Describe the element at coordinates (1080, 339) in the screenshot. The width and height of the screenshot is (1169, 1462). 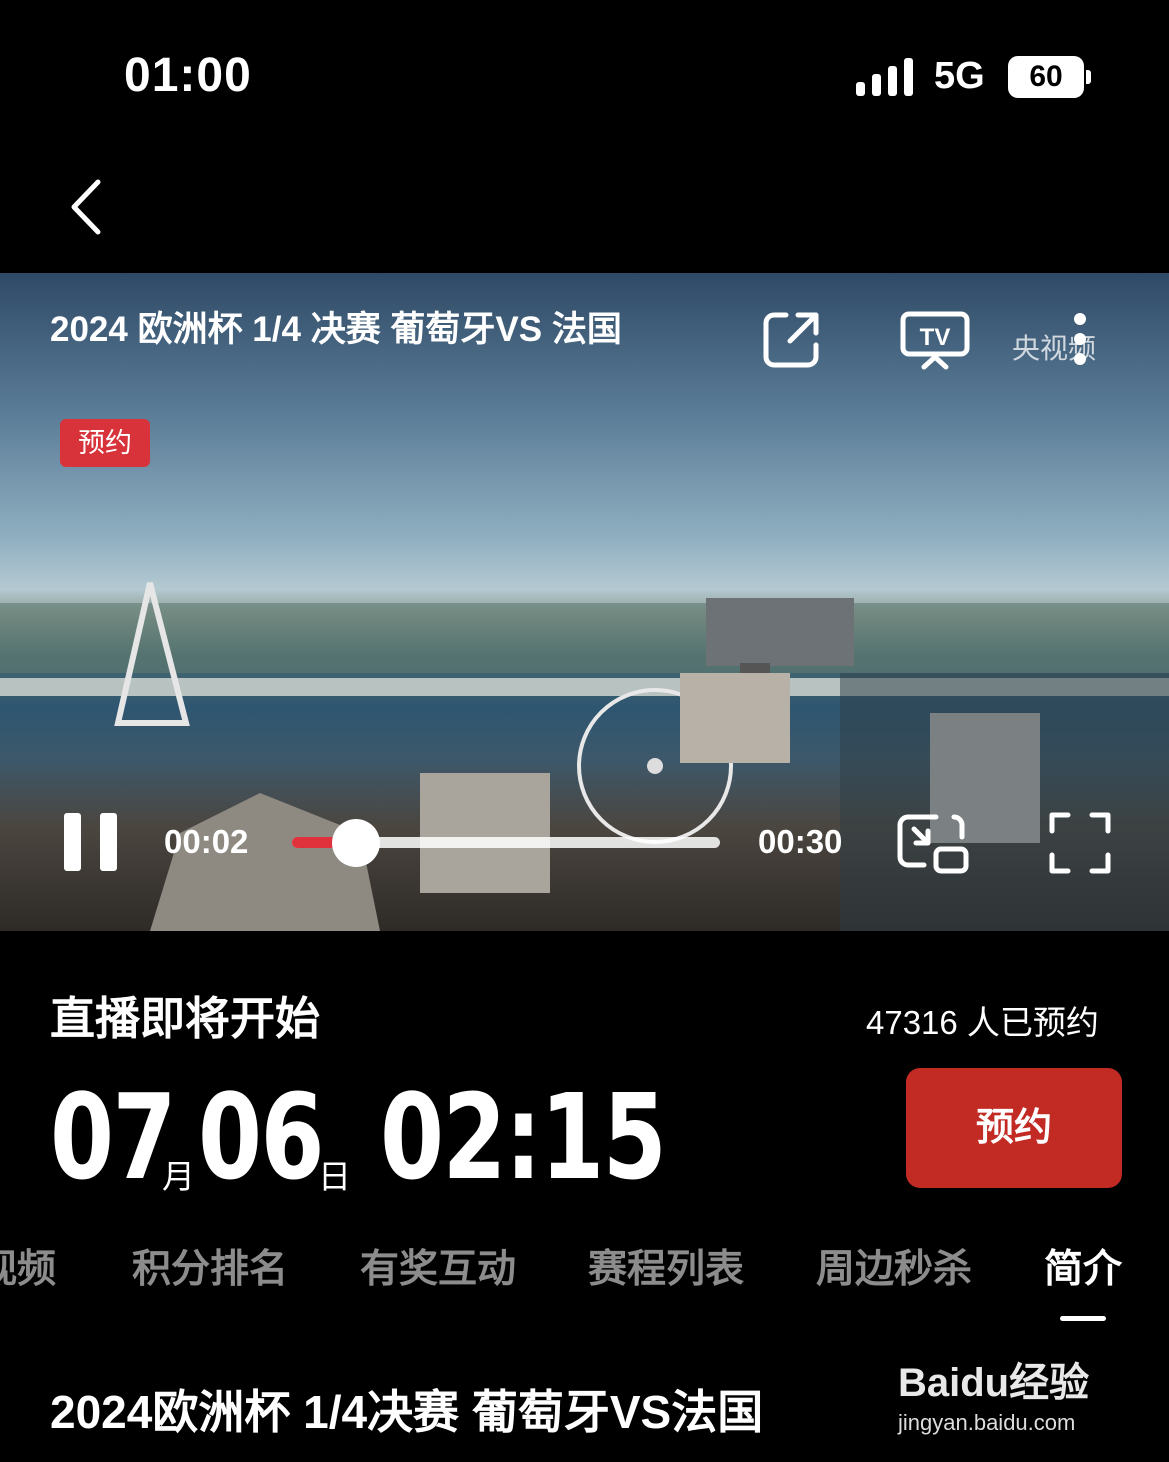
I see `more-icon` at that location.